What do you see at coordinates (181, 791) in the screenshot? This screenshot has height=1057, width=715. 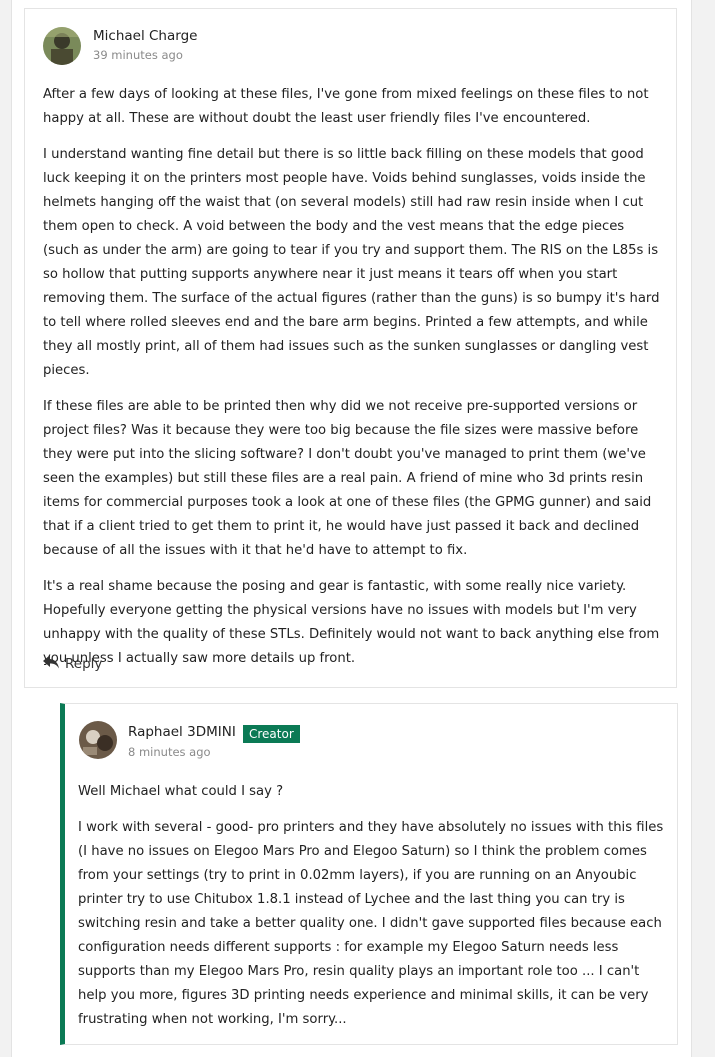 I see `reply-paragraph: Well Michael what could I say ?` at bounding box center [181, 791].